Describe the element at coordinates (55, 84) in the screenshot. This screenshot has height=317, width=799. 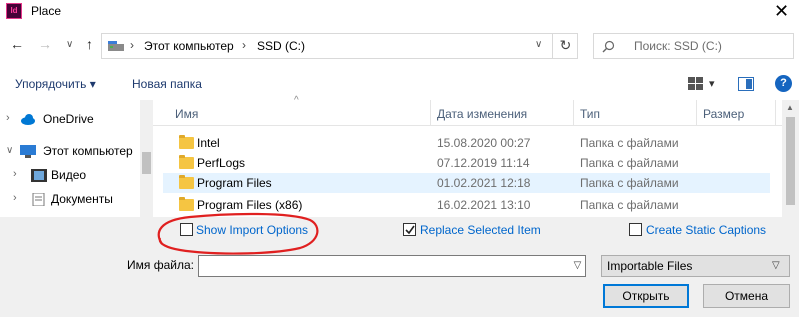
I see `organize-button: Упорядочить ▾` at that location.